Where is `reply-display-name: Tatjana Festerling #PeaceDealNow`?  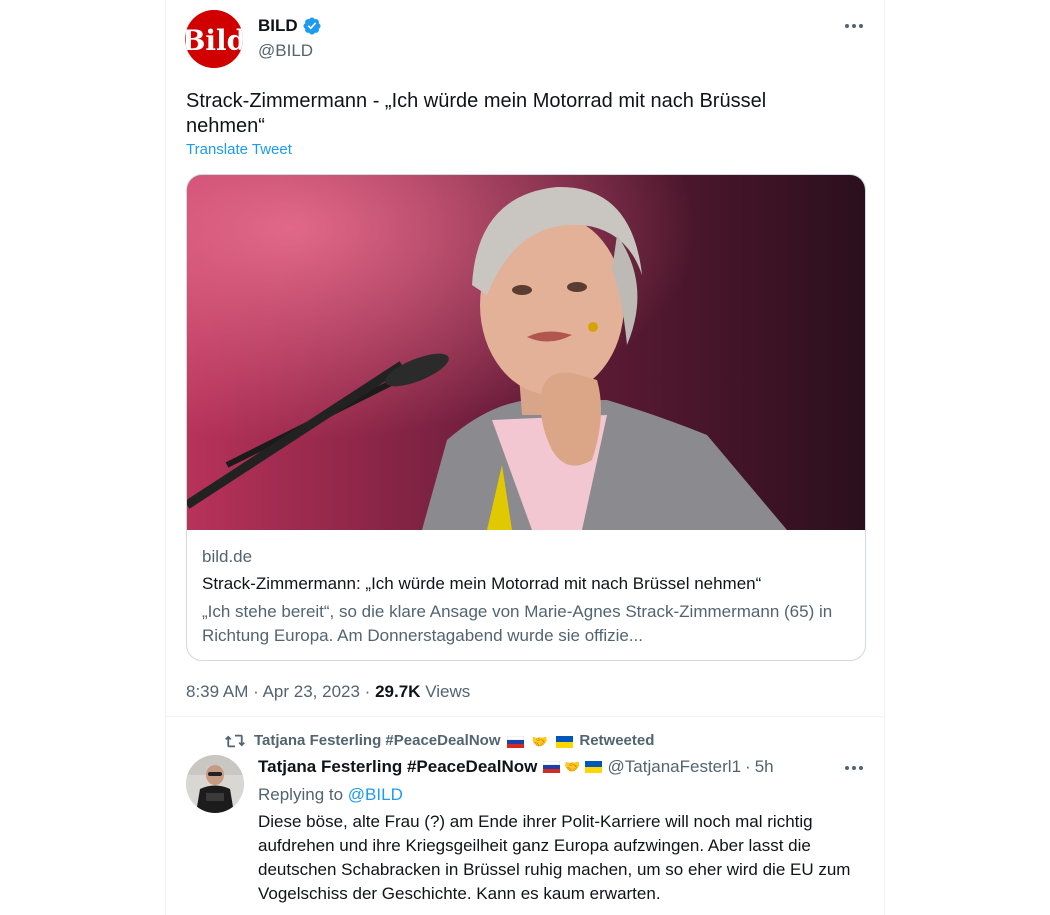 reply-display-name: Tatjana Festerling #PeaceDealNow is located at coordinates (397, 767).